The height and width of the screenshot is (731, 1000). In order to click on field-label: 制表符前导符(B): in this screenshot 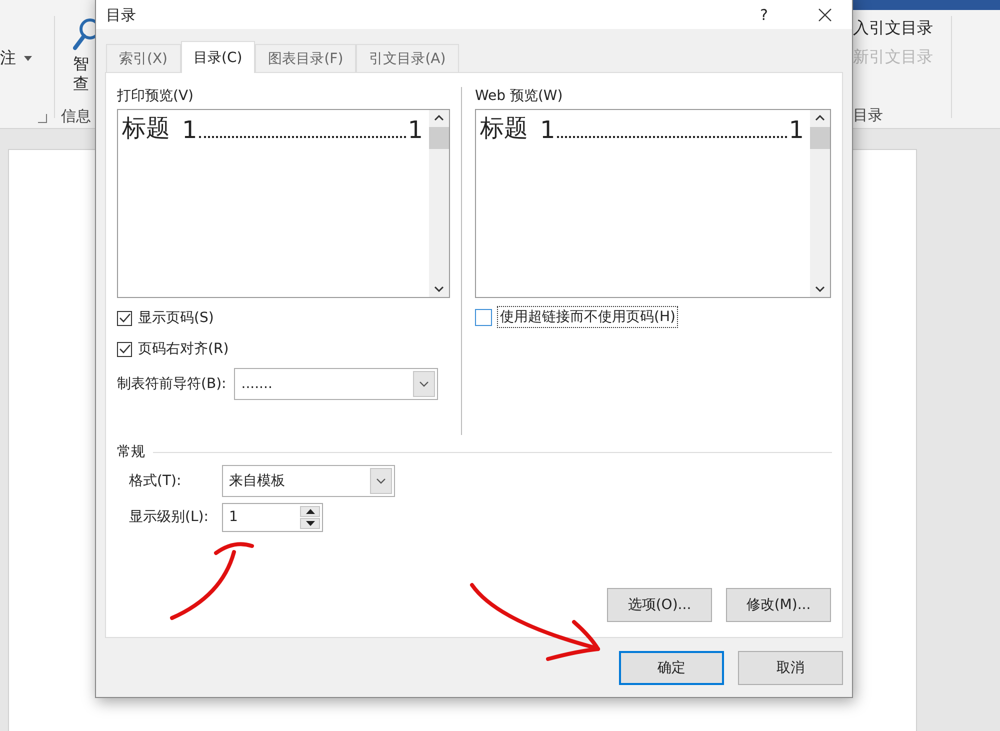, I will do `click(171, 384)`.